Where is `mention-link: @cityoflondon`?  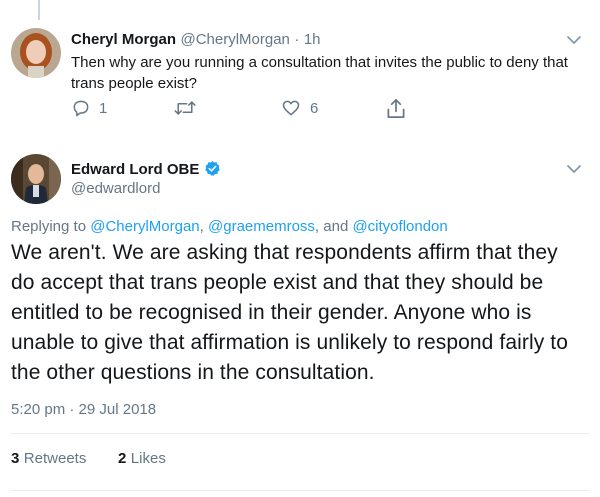
mention-link: @cityoflondon is located at coordinates (399, 226).